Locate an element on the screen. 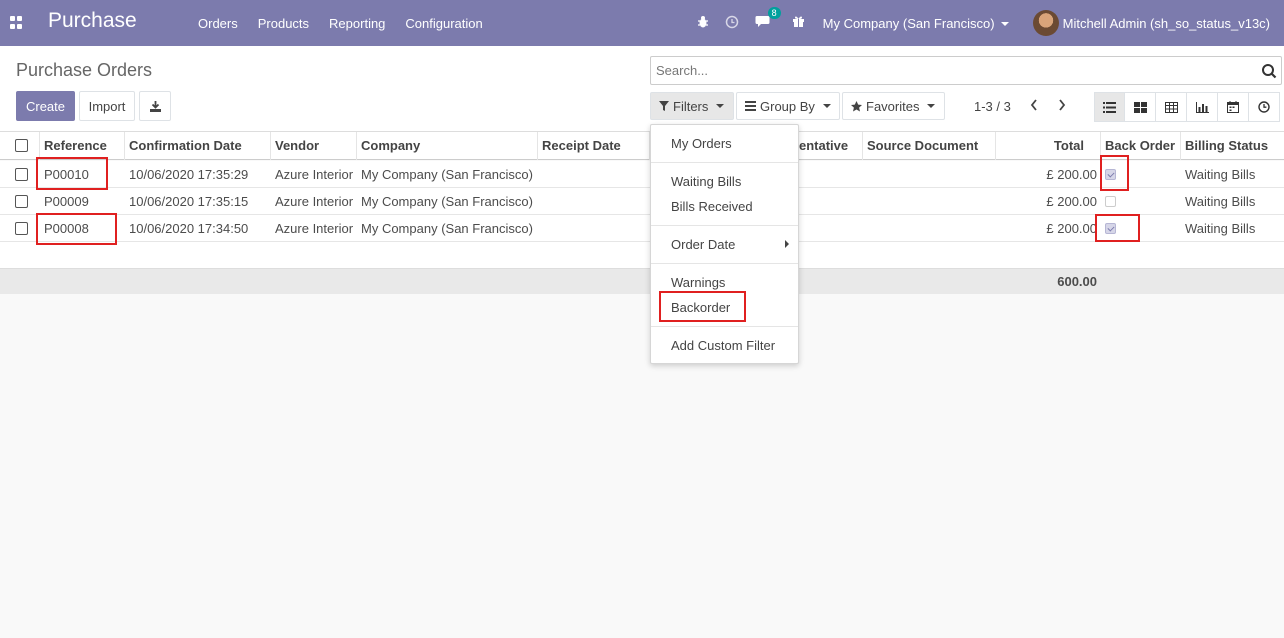 The height and width of the screenshot is (638, 1284). gift-icon is located at coordinates (798, 23).